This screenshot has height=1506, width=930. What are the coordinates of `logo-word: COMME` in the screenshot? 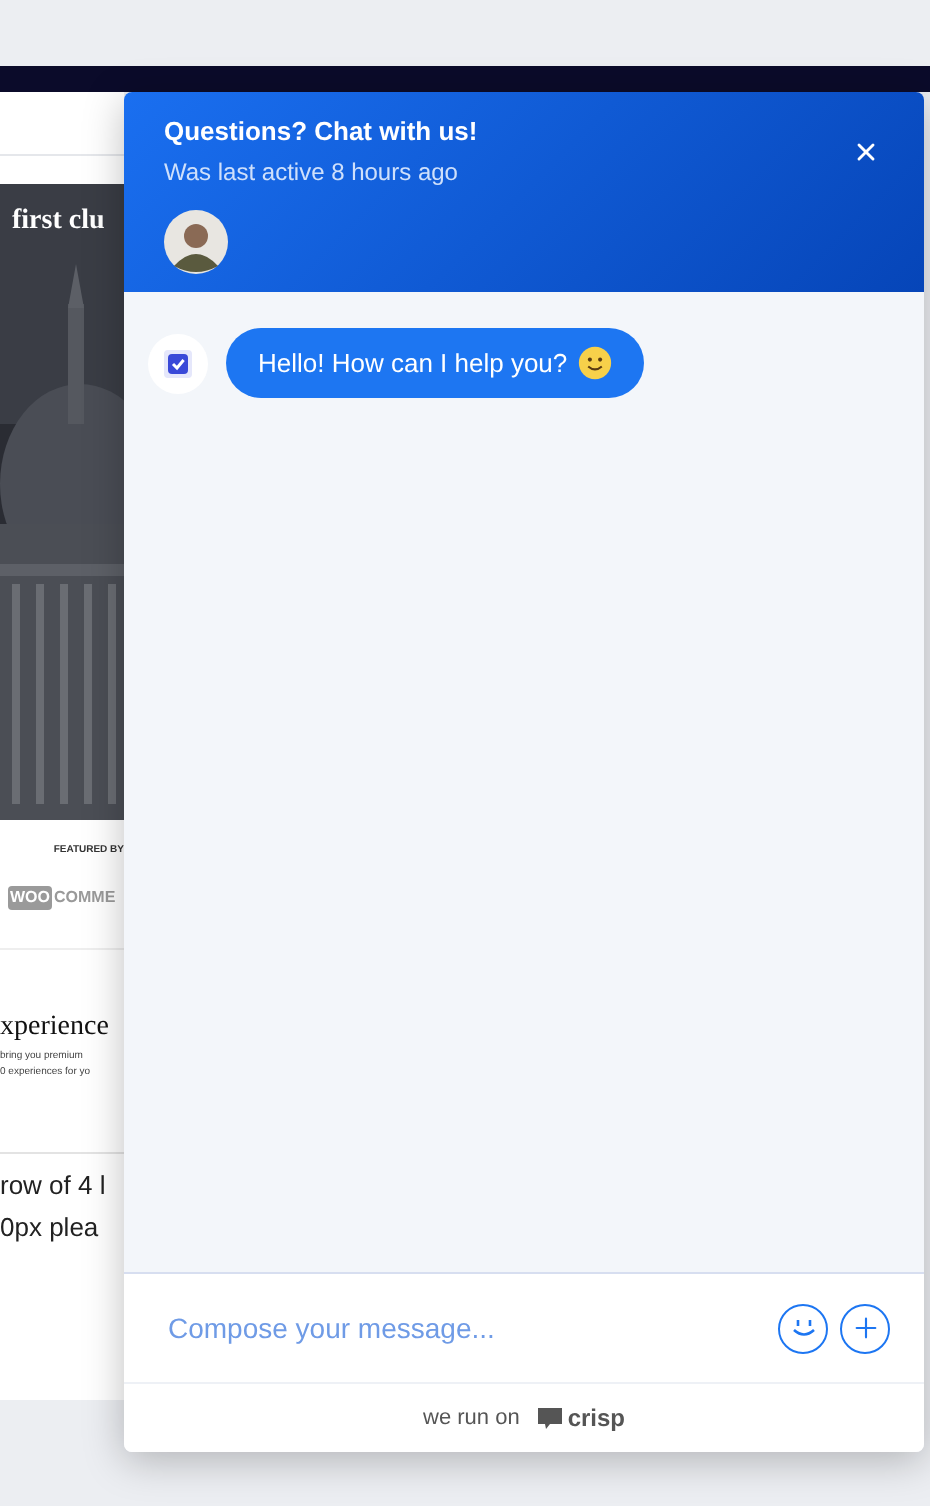 It's located at (85, 897).